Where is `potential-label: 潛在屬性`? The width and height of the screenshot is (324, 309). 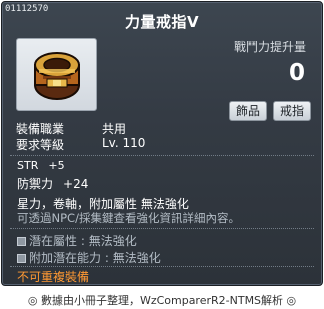 potential-label: 潛在屬性 is located at coordinates (53, 241).